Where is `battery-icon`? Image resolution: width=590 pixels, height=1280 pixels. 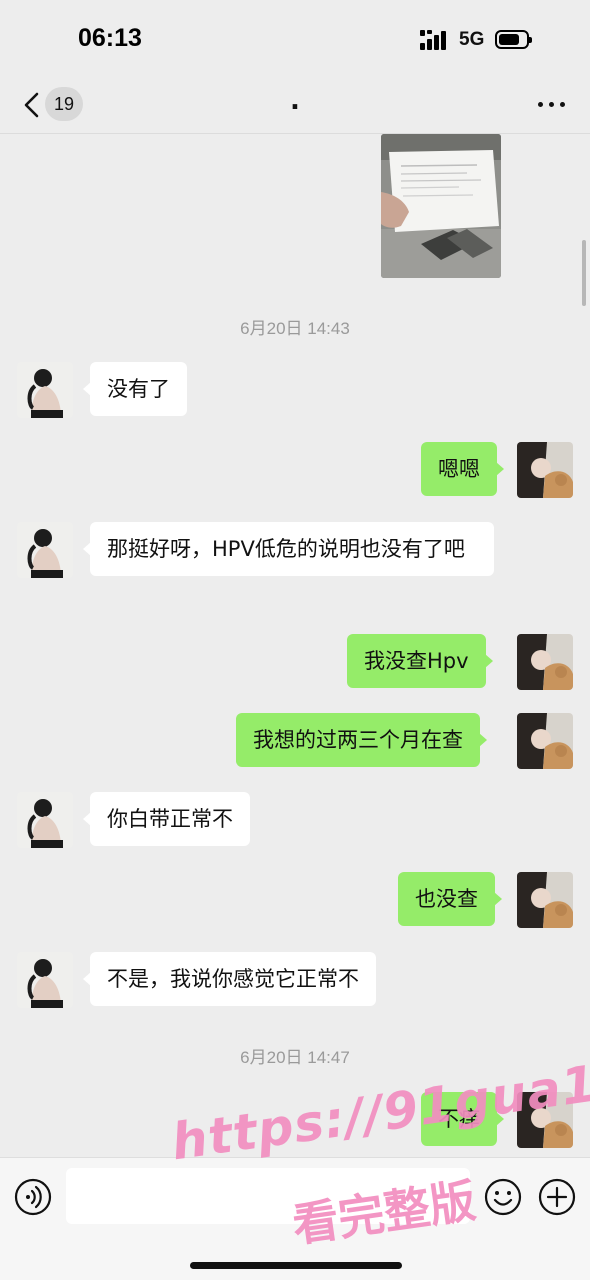
battery-icon is located at coordinates (513, 39).